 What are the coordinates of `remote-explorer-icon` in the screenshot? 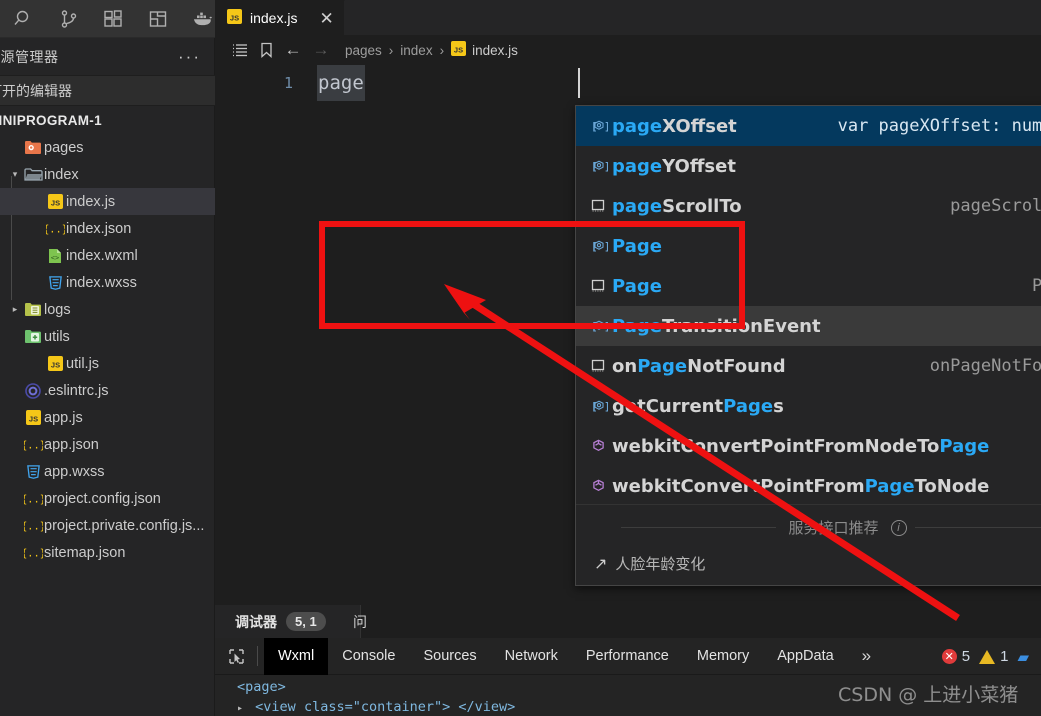 It's located at (158, 19).